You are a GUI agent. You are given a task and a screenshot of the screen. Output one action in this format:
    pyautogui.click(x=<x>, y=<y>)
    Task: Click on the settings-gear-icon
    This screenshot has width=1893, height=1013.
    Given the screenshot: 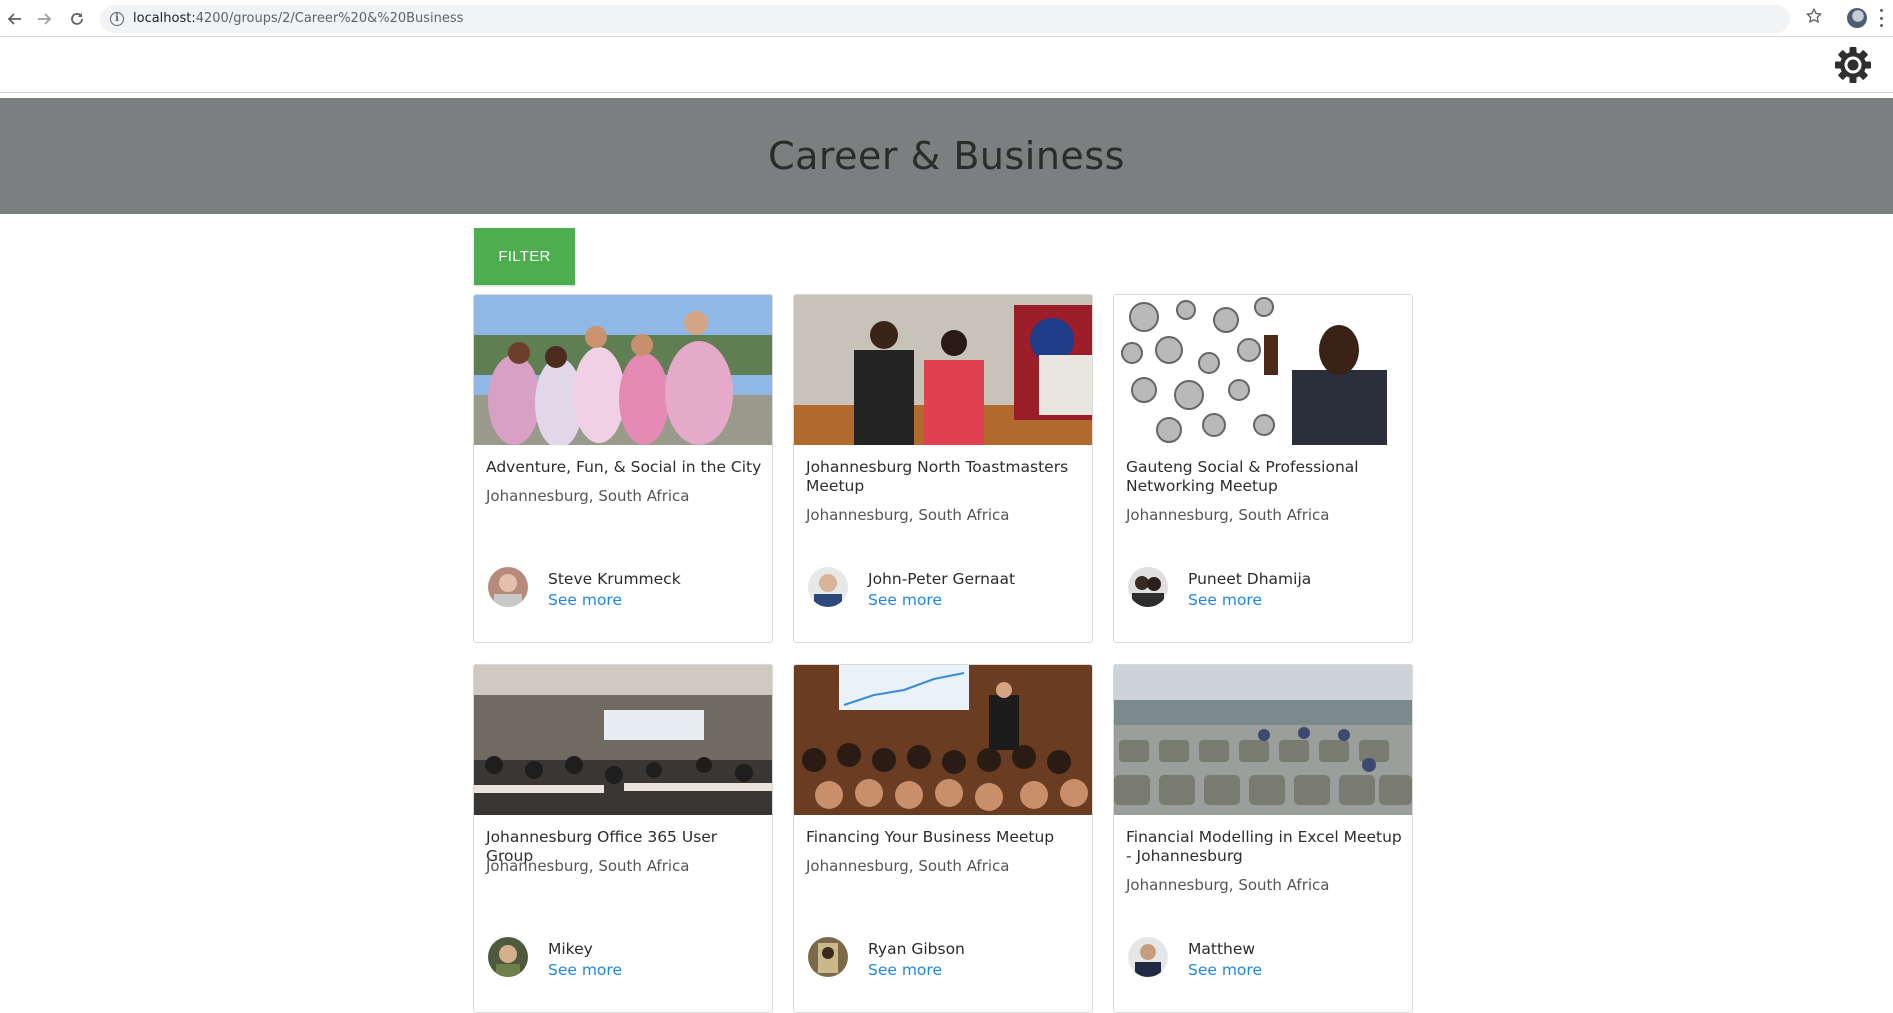 What is the action you would take?
    pyautogui.click(x=1853, y=65)
    